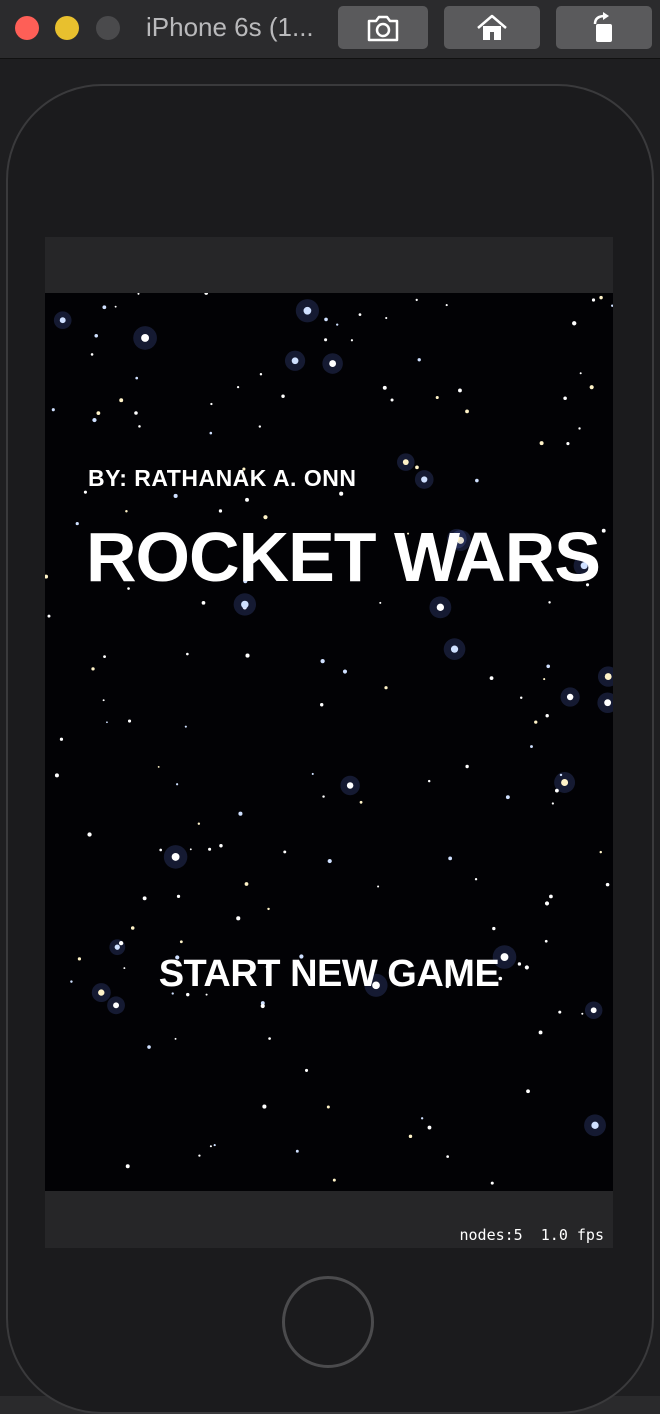 The width and height of the screenshot is (660, 1414). I want to click on author-byline: BY: RATHANAK A. ONN, so click(222, 478).